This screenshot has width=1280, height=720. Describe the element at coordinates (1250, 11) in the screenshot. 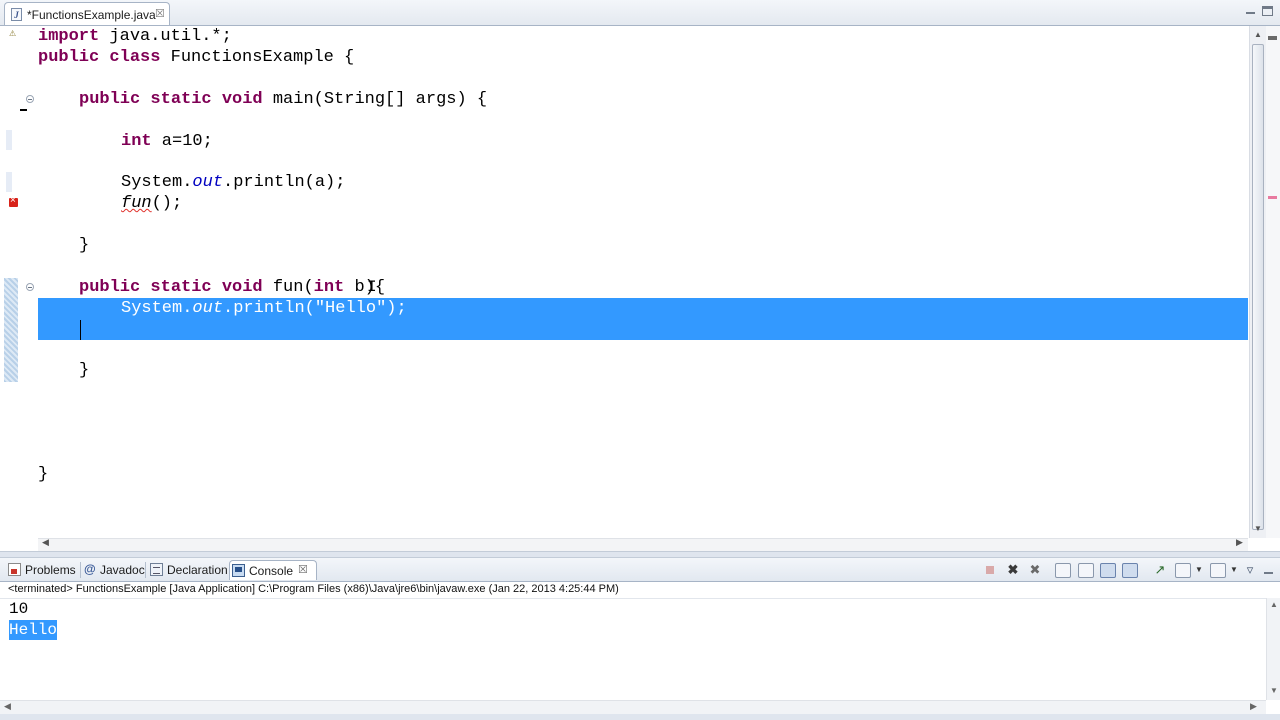

I see `minimize-icon` at that location.